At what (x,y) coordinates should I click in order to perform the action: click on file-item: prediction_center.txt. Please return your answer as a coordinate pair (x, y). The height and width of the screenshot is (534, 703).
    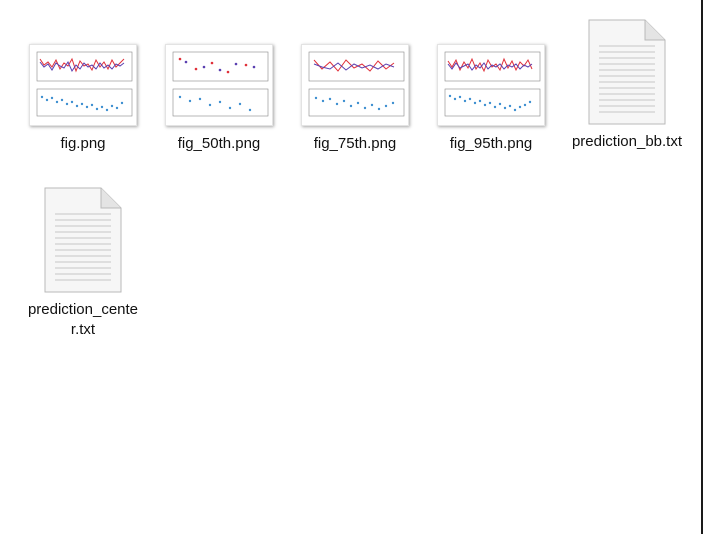
    Looking at the image, I should click on (83, 263).